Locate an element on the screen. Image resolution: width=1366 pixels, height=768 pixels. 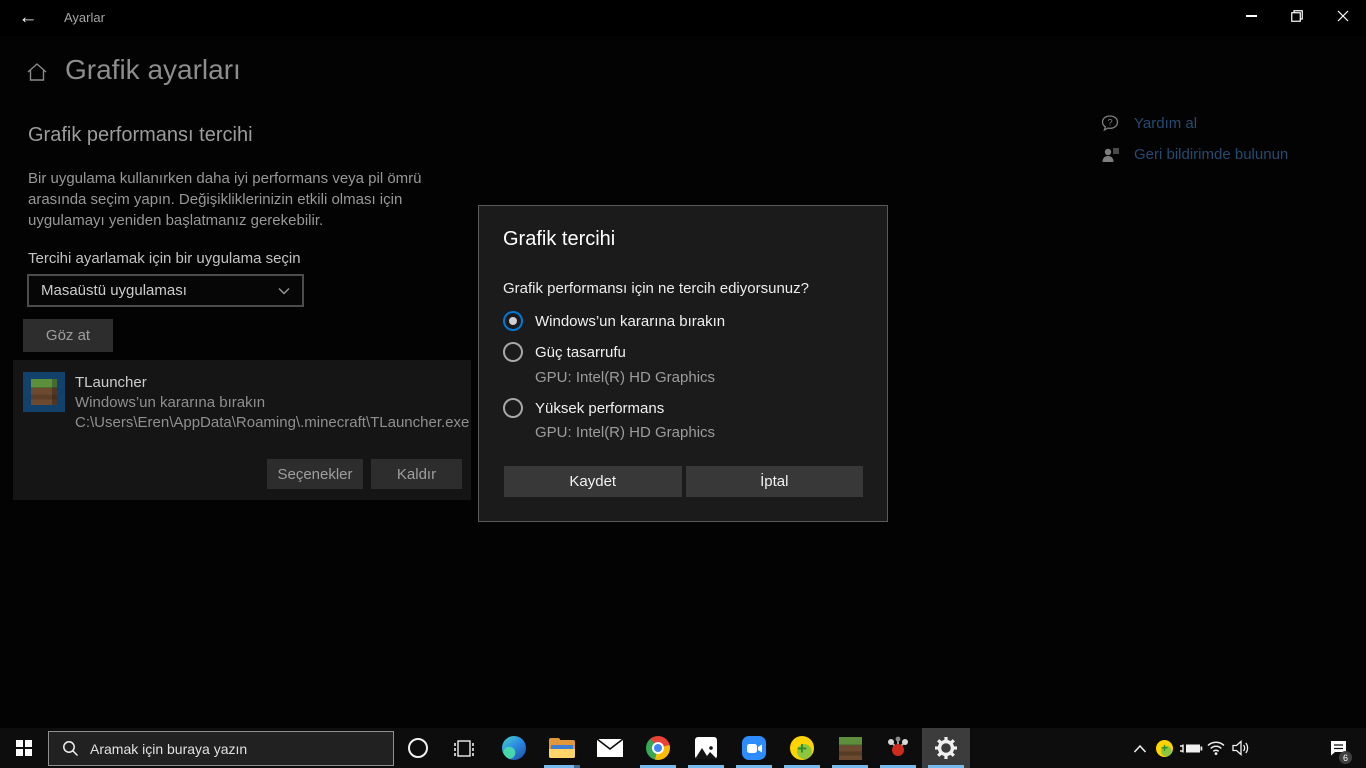
taskbar-app-file-explorer is located at coordinates (562, 748).